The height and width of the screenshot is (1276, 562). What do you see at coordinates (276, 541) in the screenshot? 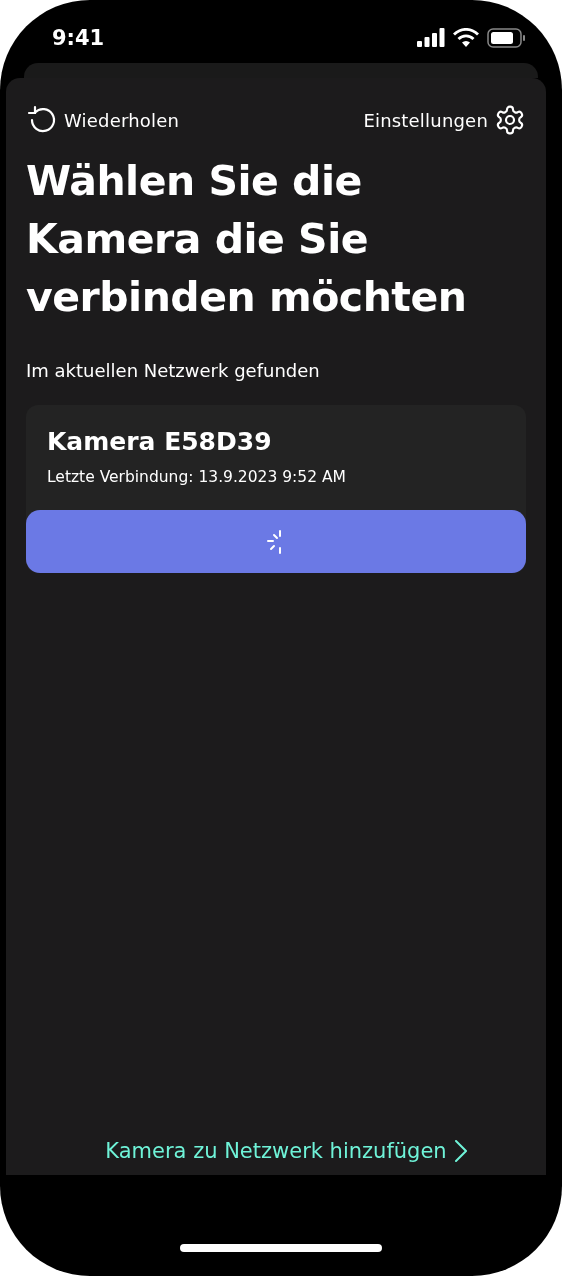
I see `connect-button` at bounding box center [276, 541].